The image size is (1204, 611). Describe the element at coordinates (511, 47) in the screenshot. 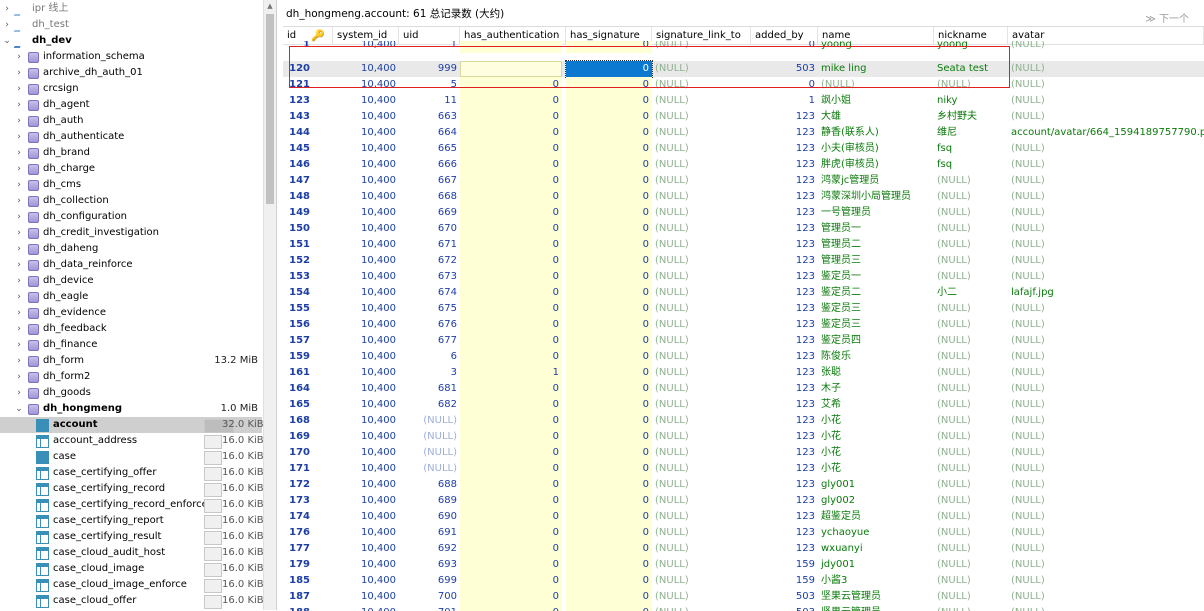

I see `cell-has_authentication` at that location.